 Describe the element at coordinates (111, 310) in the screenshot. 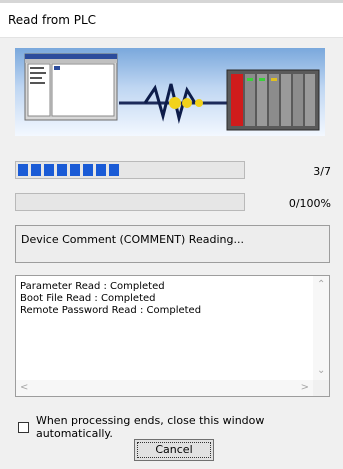

I see `log-line: Remote Password Read : Completed` at that location.